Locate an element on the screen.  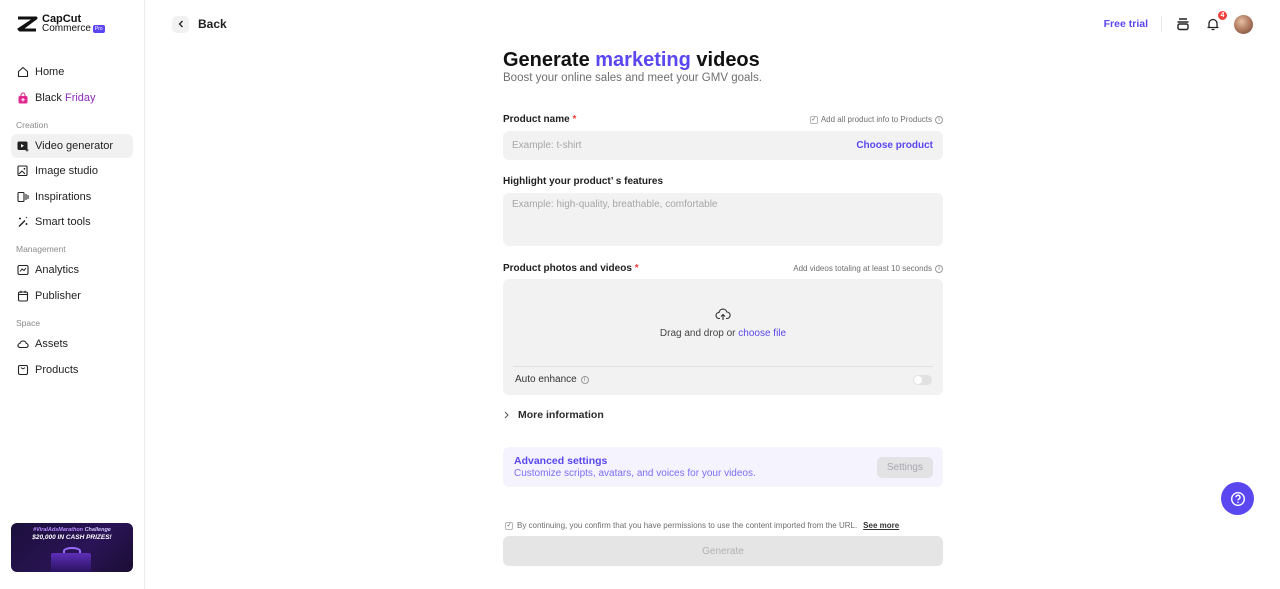
gift-box-graphic is located at coordinates (71, 562).